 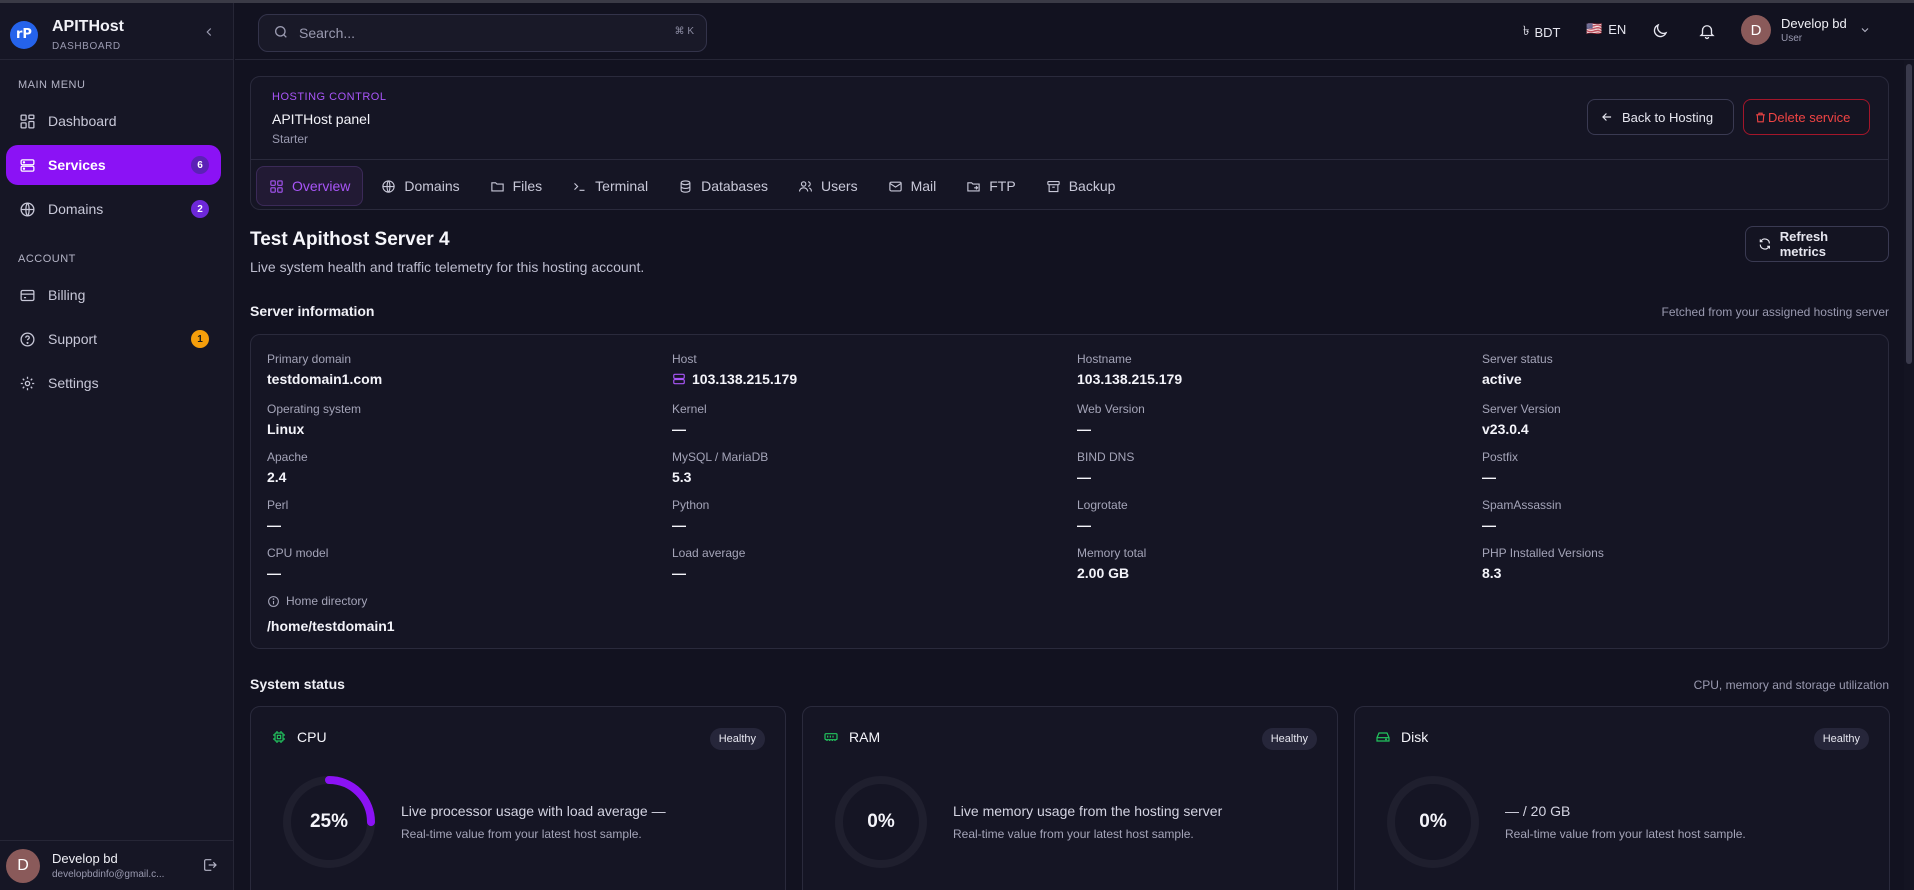 I want to click on cpu-icon, so click(x=279, y=737).